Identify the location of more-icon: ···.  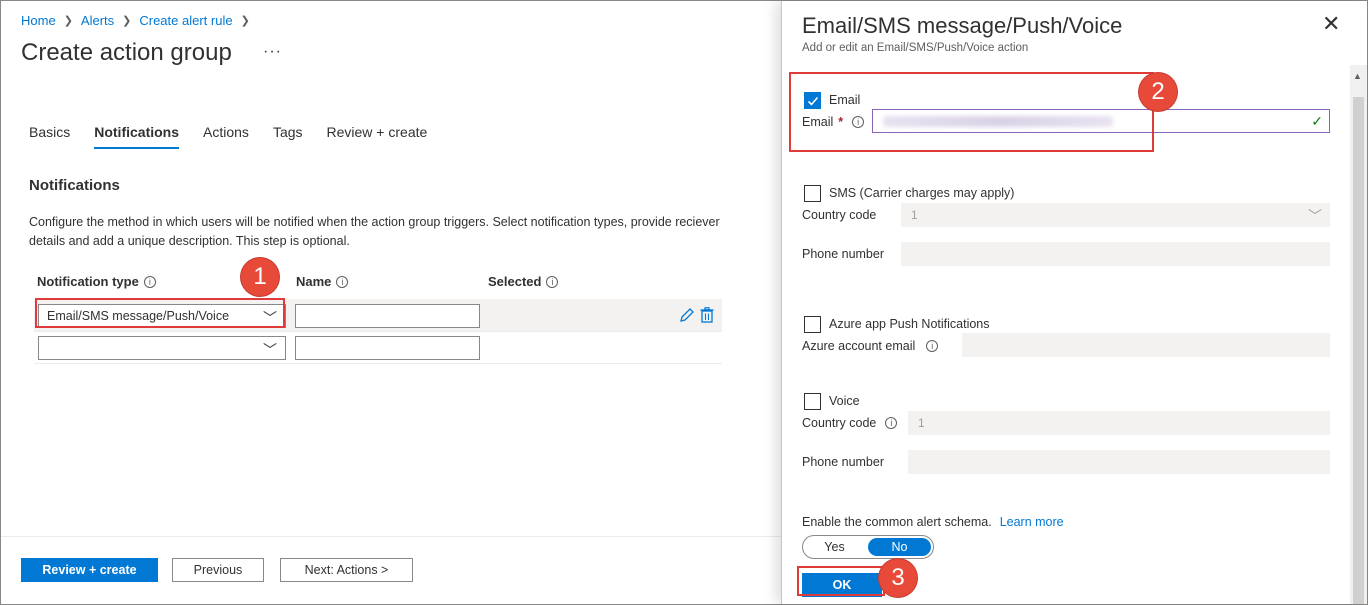
(272, 52).